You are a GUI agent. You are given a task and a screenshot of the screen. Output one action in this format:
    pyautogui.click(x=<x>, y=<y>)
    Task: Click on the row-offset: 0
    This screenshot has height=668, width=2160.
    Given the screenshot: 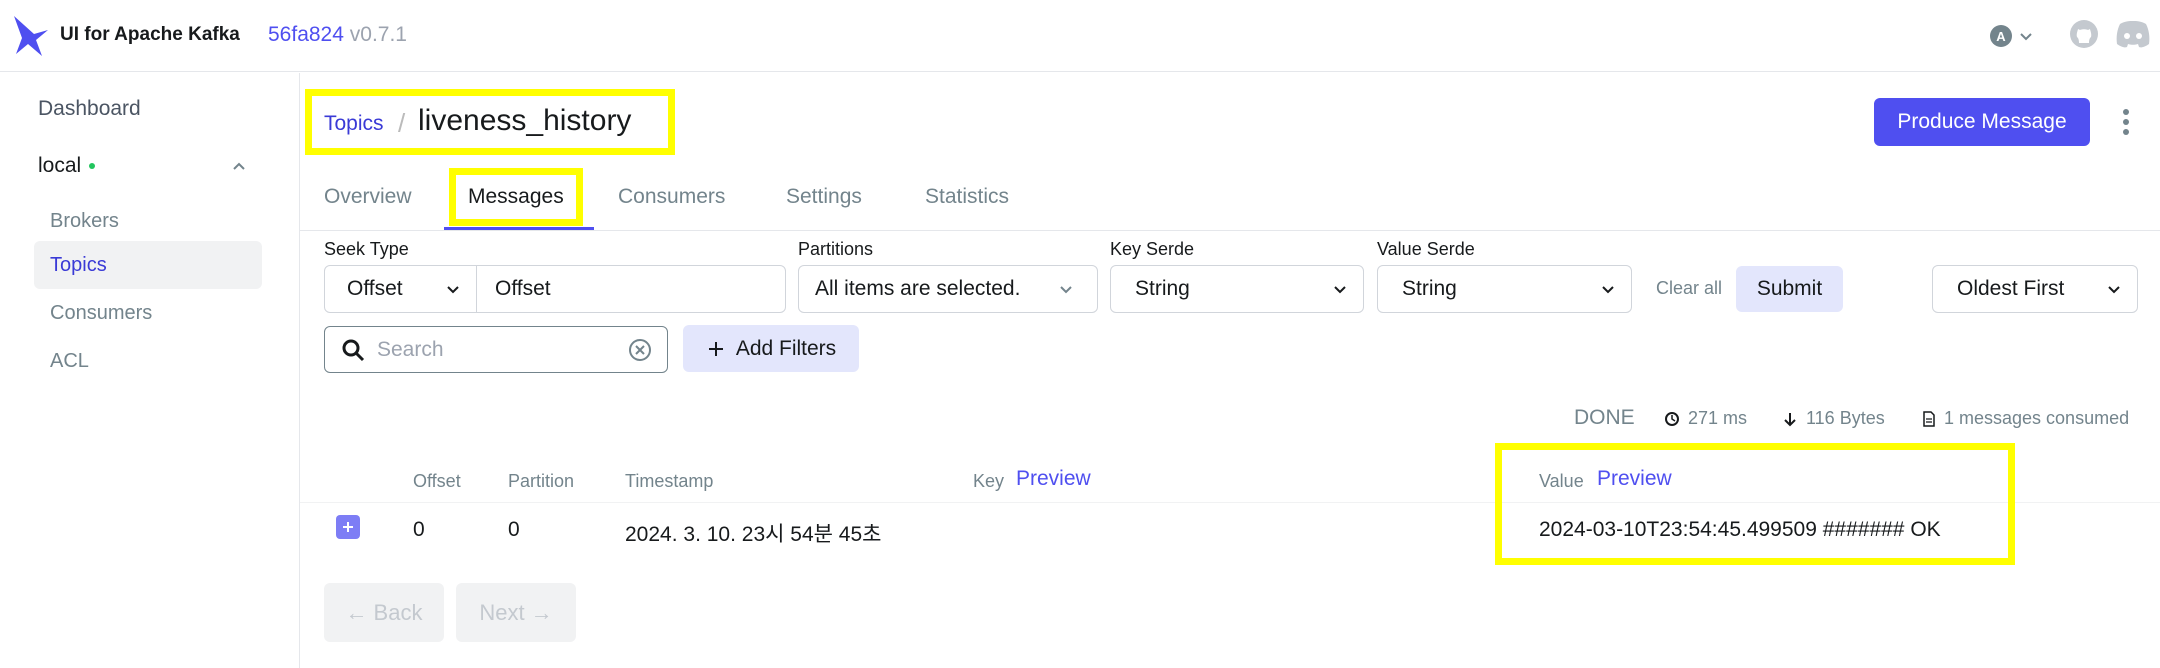 What is the action you would take?
    pyautogui.click(x=419, y=529)
    